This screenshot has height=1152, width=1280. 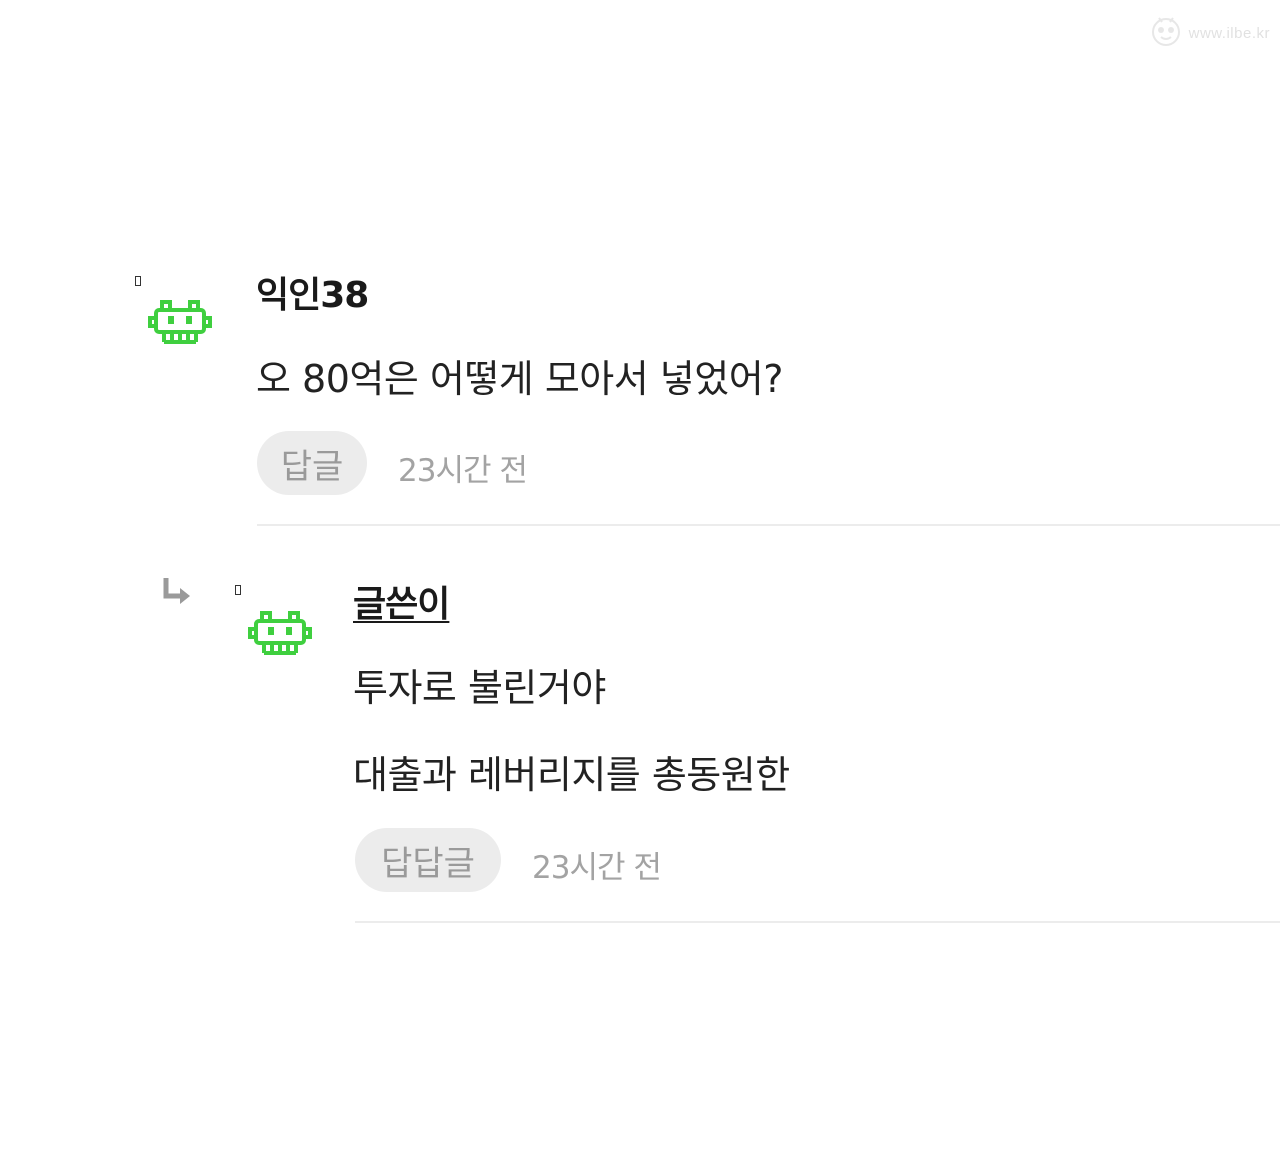 What do you see at coordinates (571, 775) in the screenshot?
I see `comment-text: 대출과 레버리지를 총동원한` at bounding box center [571, 775].